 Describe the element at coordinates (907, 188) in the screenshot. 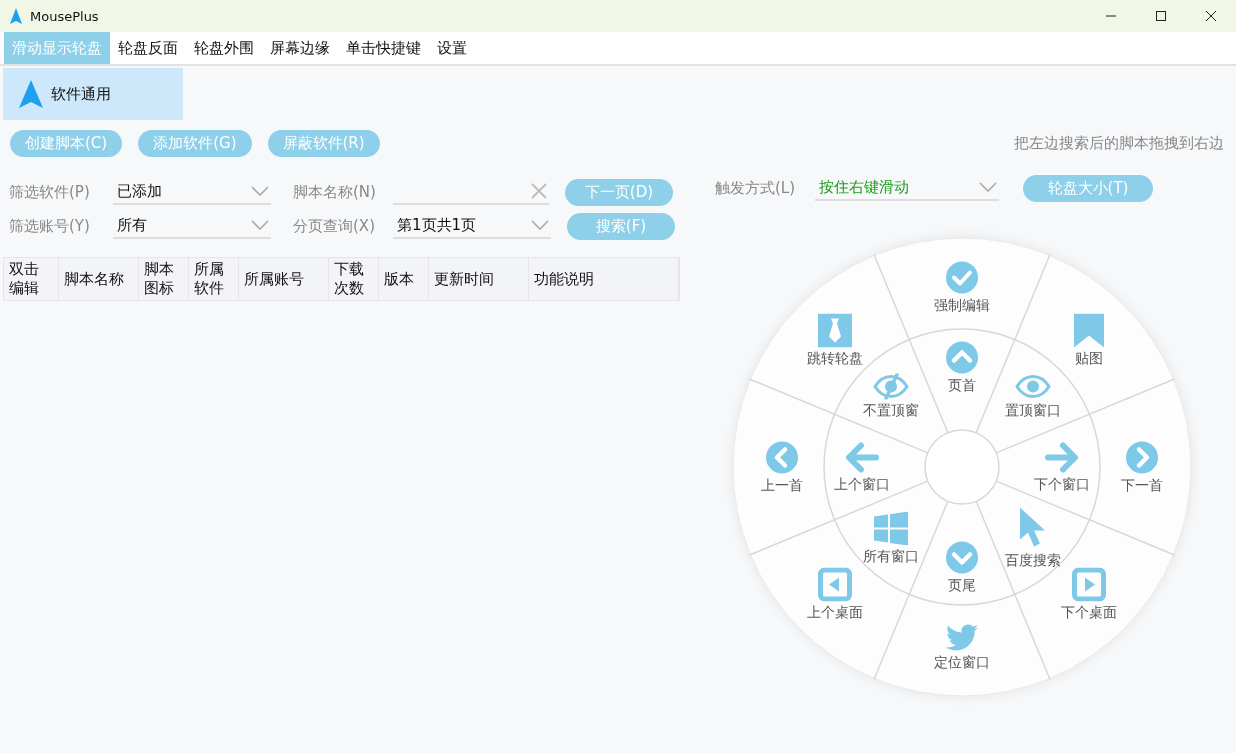

I see `trigger-dropdown: 按住右键滑动` at that location.